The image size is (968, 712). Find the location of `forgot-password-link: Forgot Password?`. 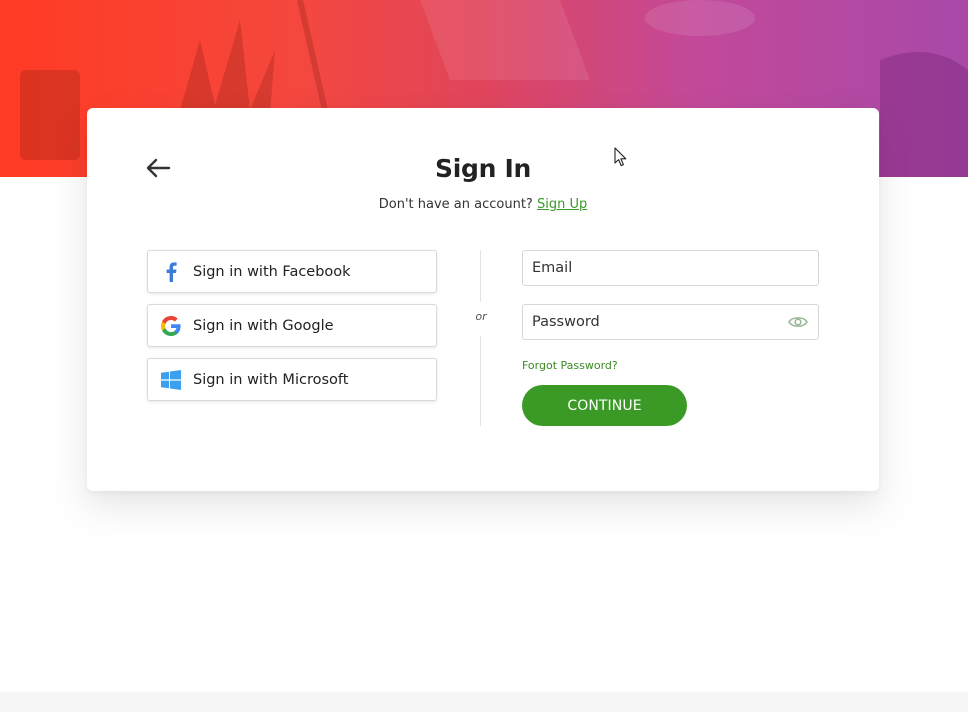

forgot-password-link: Forgot Password? is located at coordinates (570, 365).